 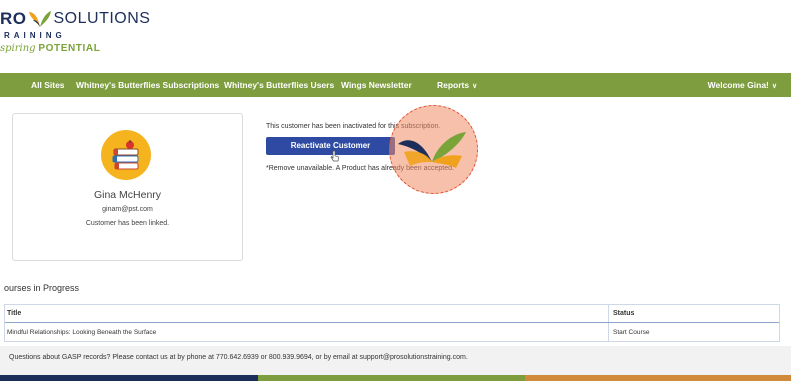 I want to click on books-apple-icon, so click(x=125, y=155).